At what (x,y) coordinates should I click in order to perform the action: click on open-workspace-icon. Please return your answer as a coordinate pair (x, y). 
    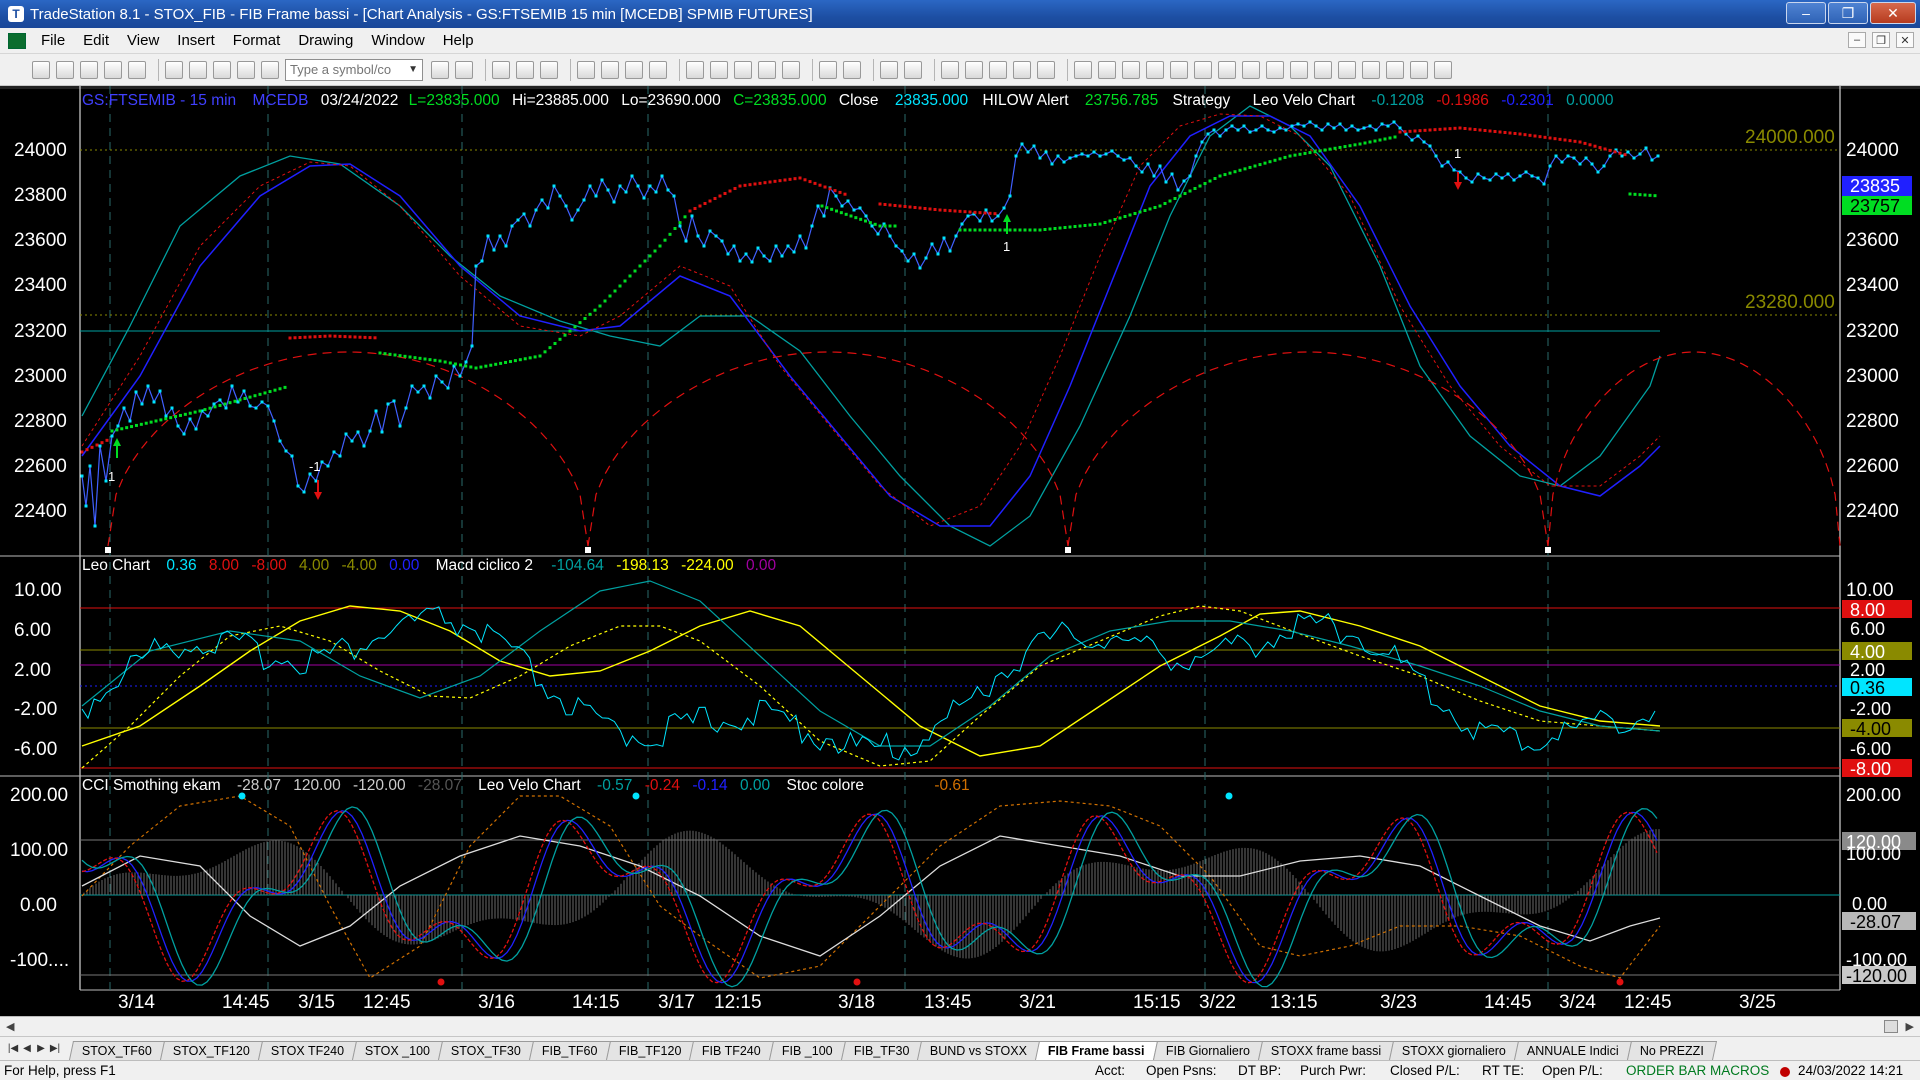
    Looking at the image, I should click on (137, 69).